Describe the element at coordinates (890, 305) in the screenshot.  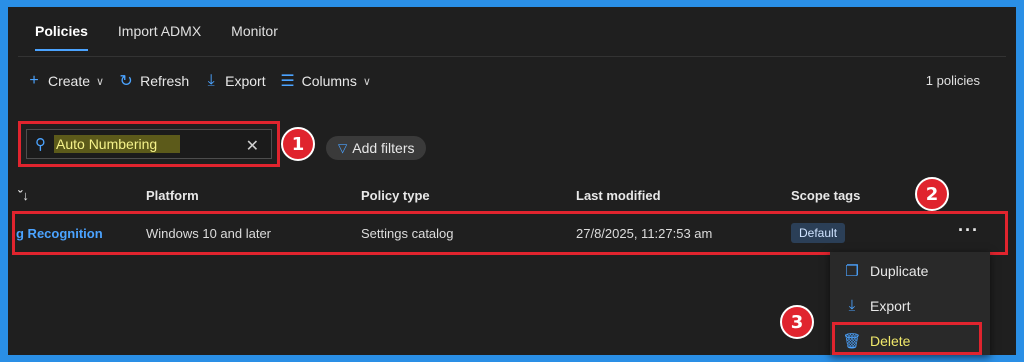
I see `export-menu-label: Export` at that location.